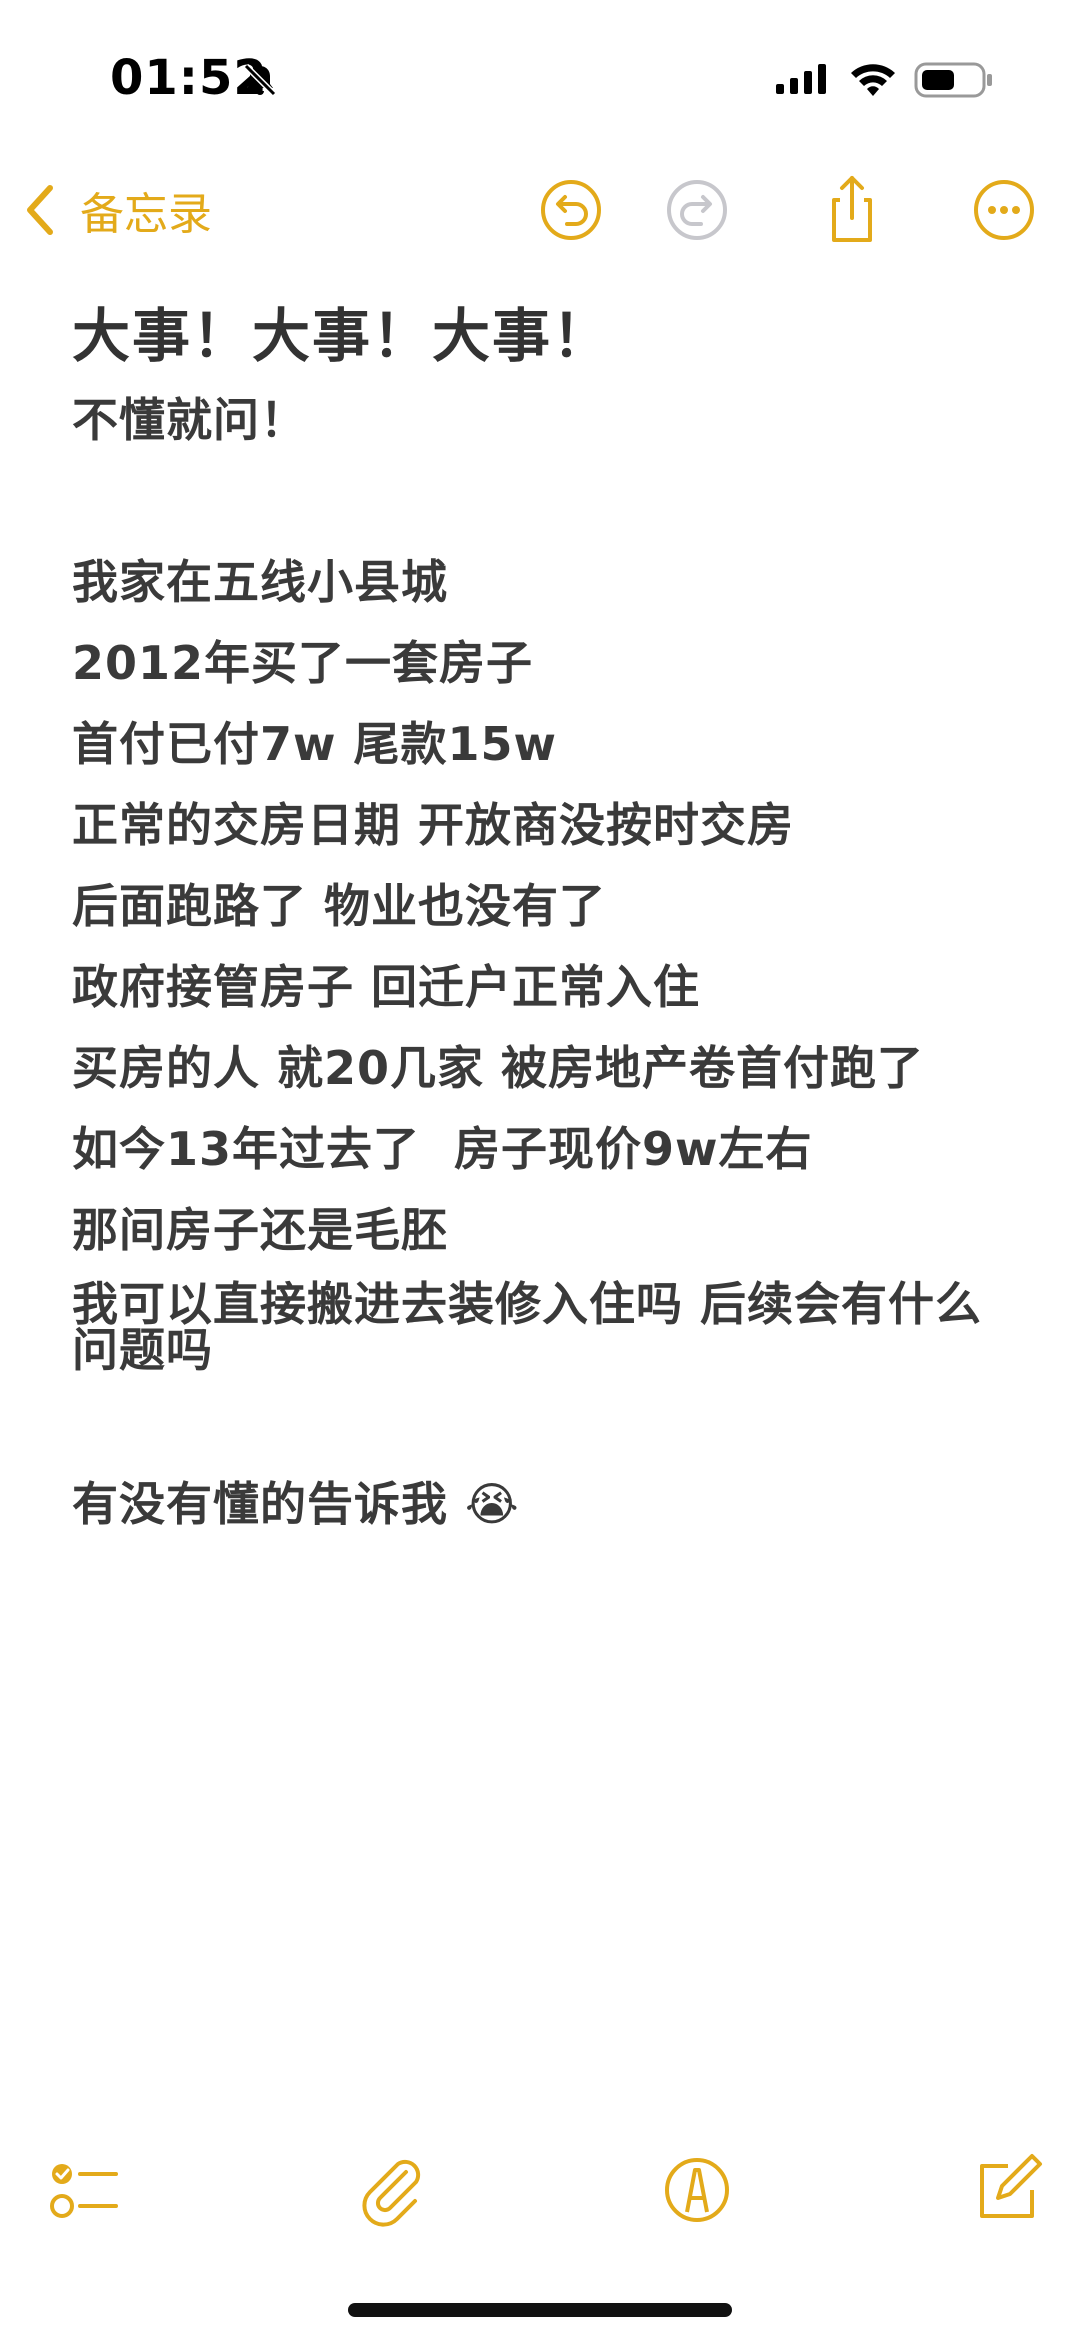  I want to click on note-line: 有没有懂的告诉我 😭, so click(296, 1504).